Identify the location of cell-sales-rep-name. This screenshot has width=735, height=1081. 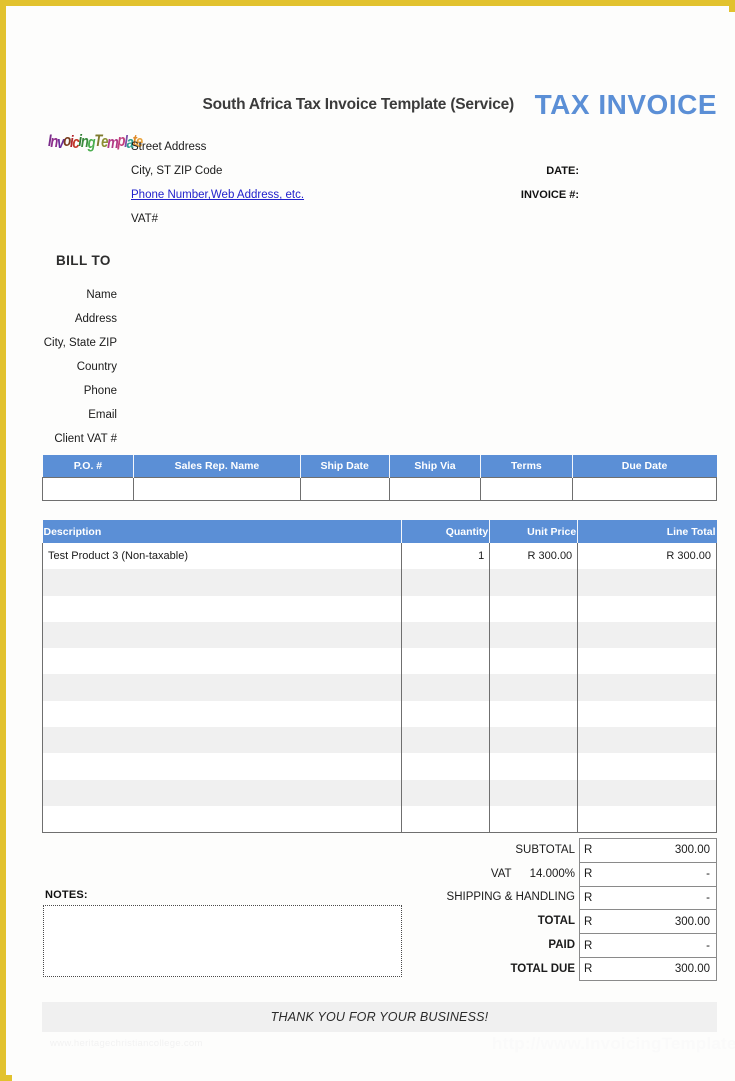
(217, 488).